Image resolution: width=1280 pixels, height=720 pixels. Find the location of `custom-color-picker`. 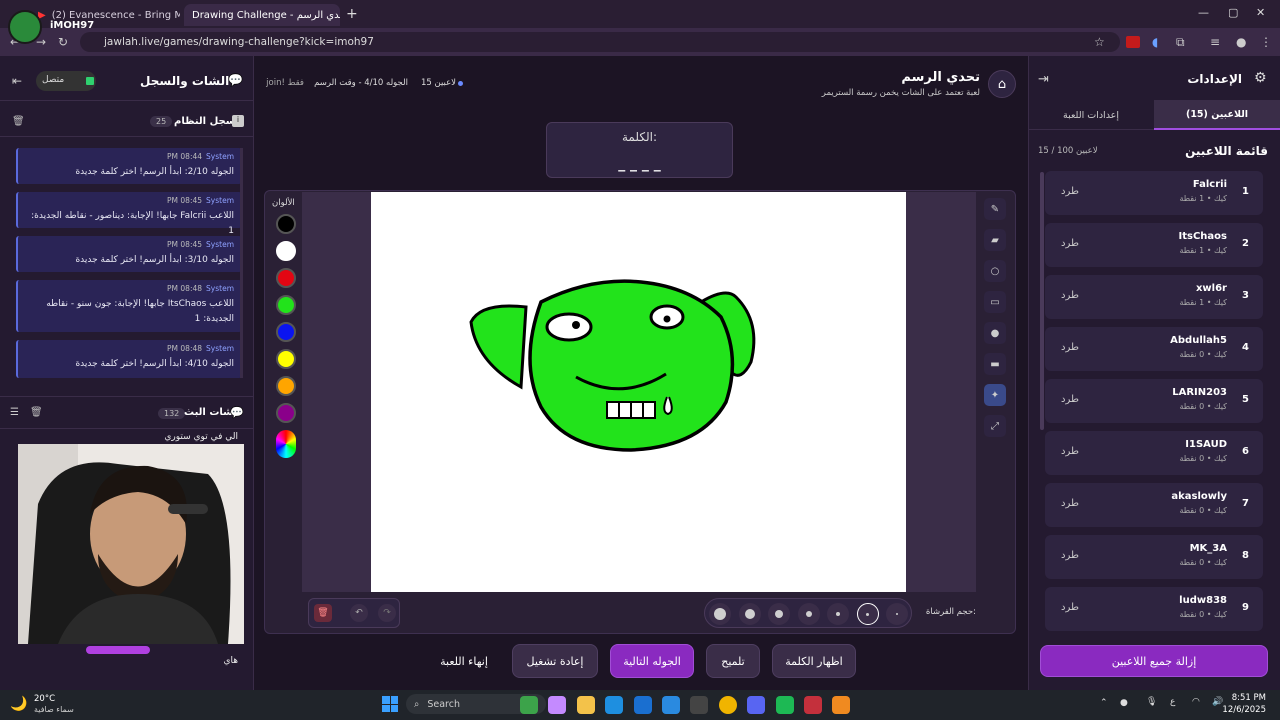

custom-color-picker is located at coordinates (286, 444).